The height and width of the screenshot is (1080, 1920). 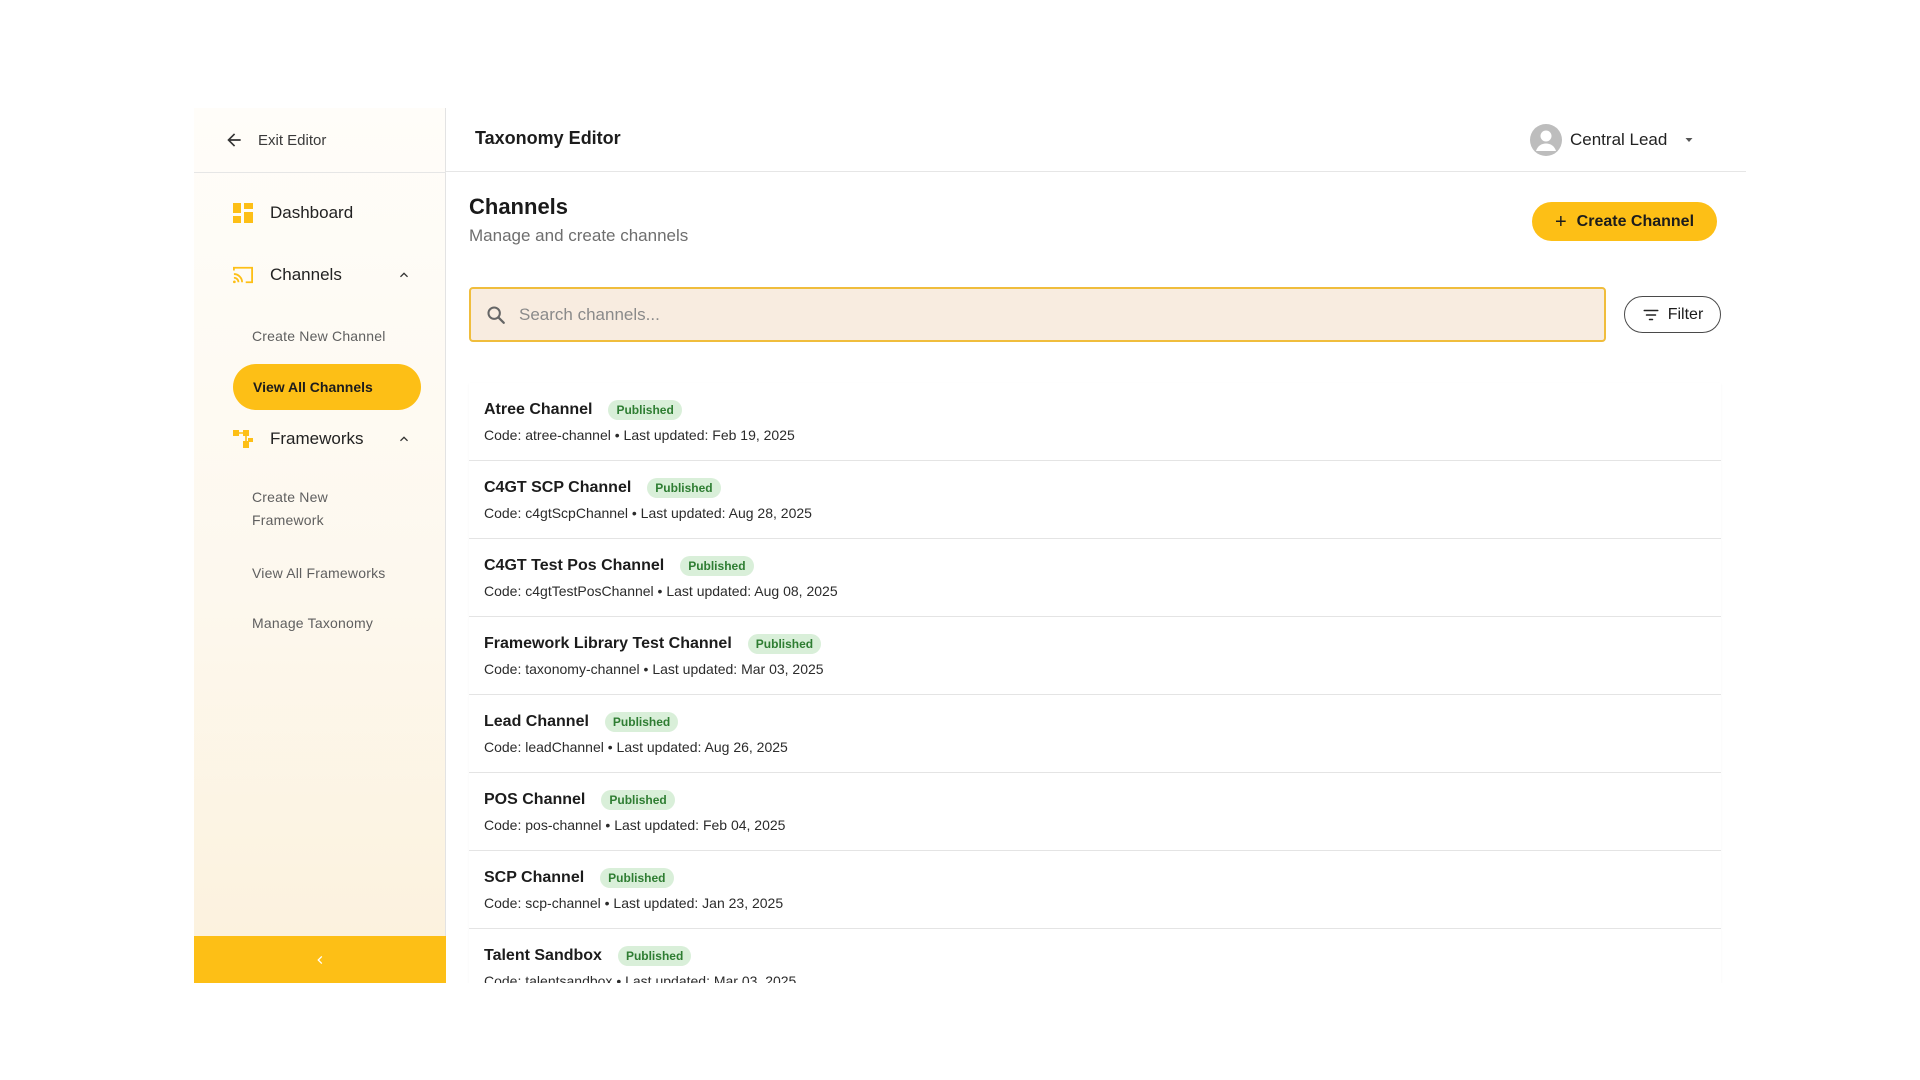 What do you see at coordinates (243, 213) in the screenshot?
I see `dashboard-icon` at bounding box center [243, 213].